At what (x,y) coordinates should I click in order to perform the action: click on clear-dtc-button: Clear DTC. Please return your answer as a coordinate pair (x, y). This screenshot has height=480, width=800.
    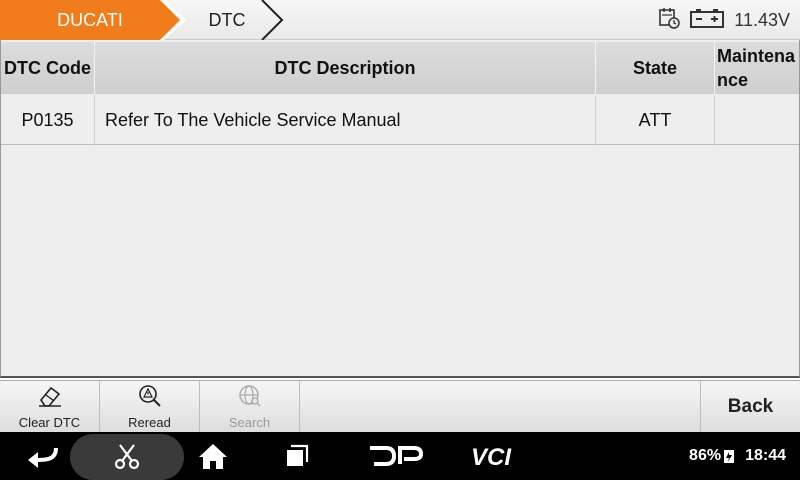
    Looking at the image, I should click on (50, 407).